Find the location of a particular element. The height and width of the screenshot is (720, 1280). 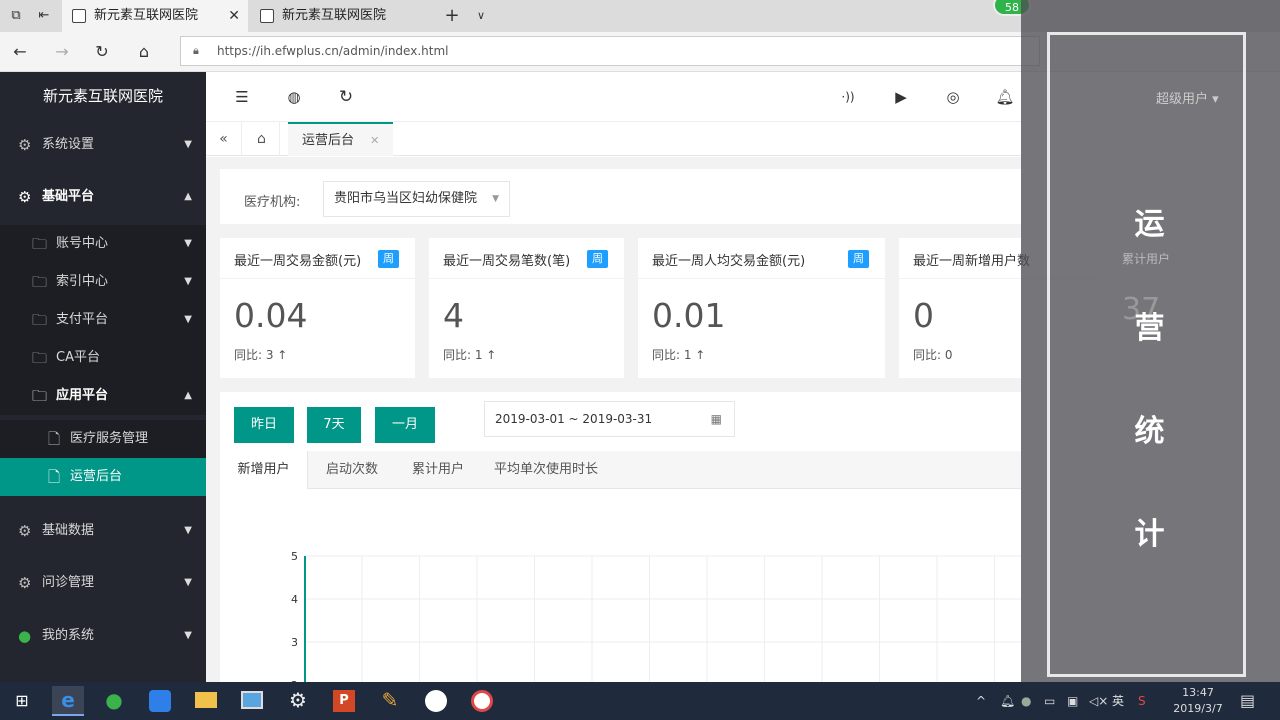

institution-value: 贵阳市乌当区妇幼保健院 is located at coordinates (406, 198).